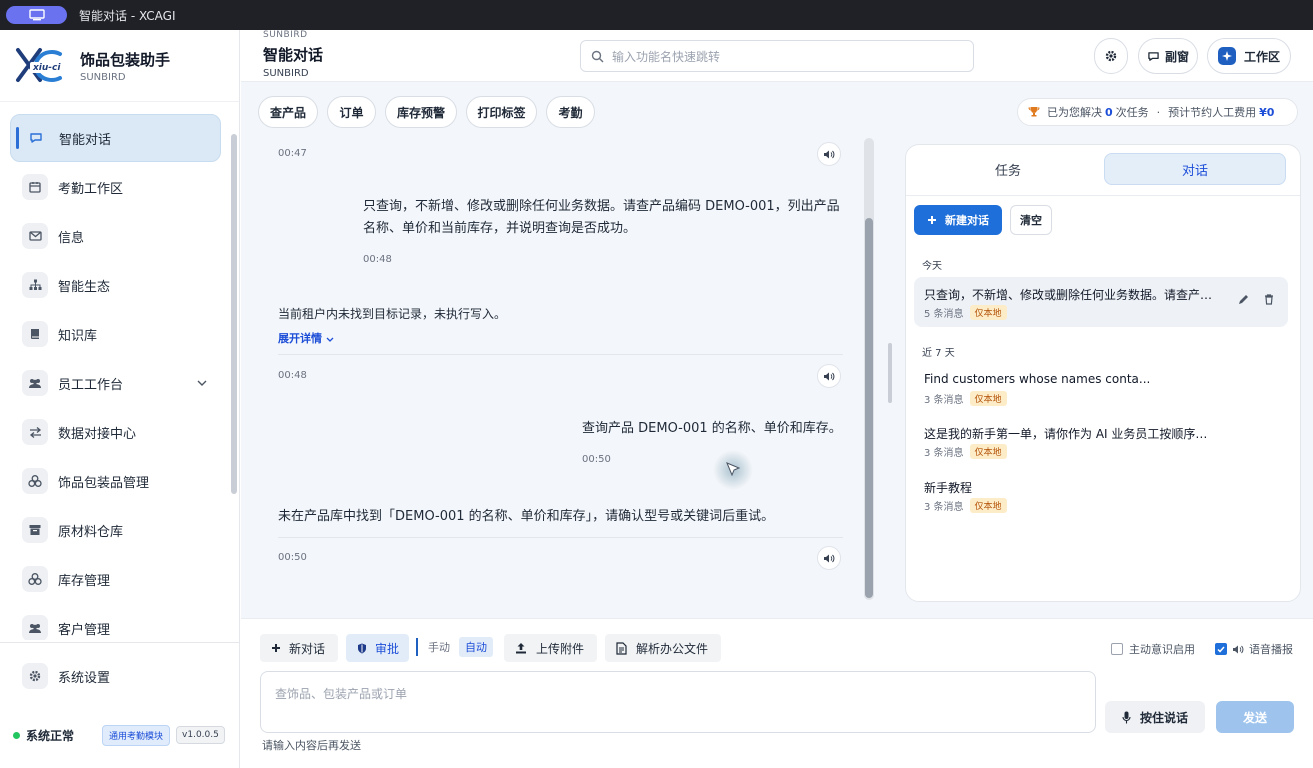  I want to click on users-icon, so click(35, 383).